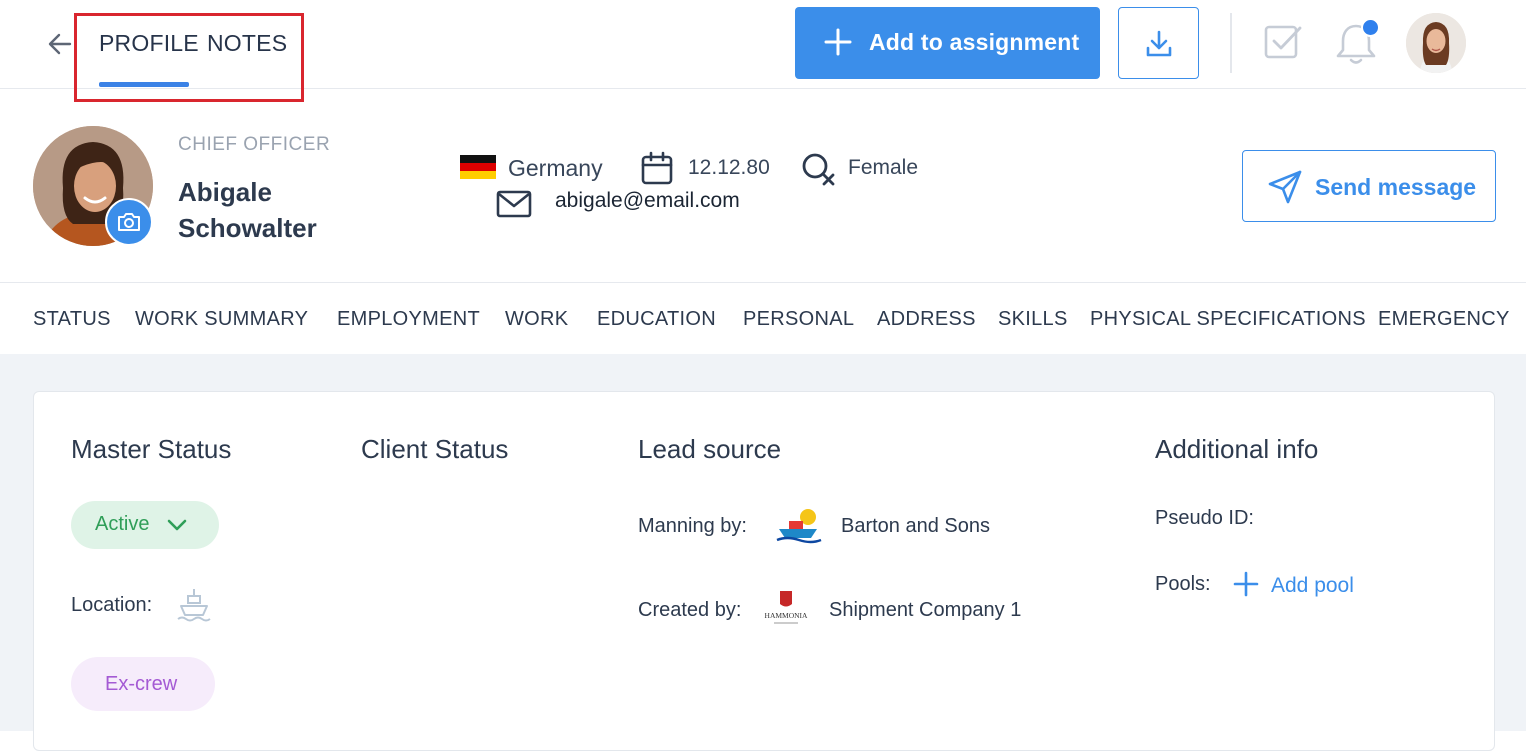  I want to click on rank-label: CHIEF OFFICER, so click(254, 144).